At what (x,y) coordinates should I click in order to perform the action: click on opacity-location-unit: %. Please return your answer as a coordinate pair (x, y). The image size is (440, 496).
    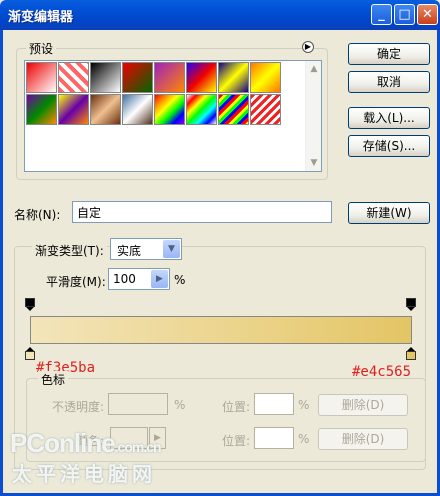
    Looking at the image, I should click on (304, 405).